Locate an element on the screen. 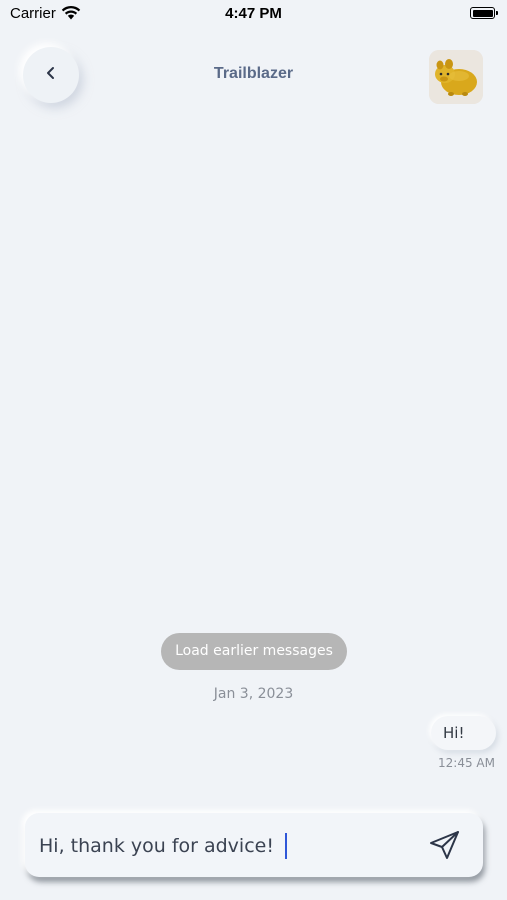 This screenshot has height=900, width=507. battery-icon is located at coordinates (484, 13).